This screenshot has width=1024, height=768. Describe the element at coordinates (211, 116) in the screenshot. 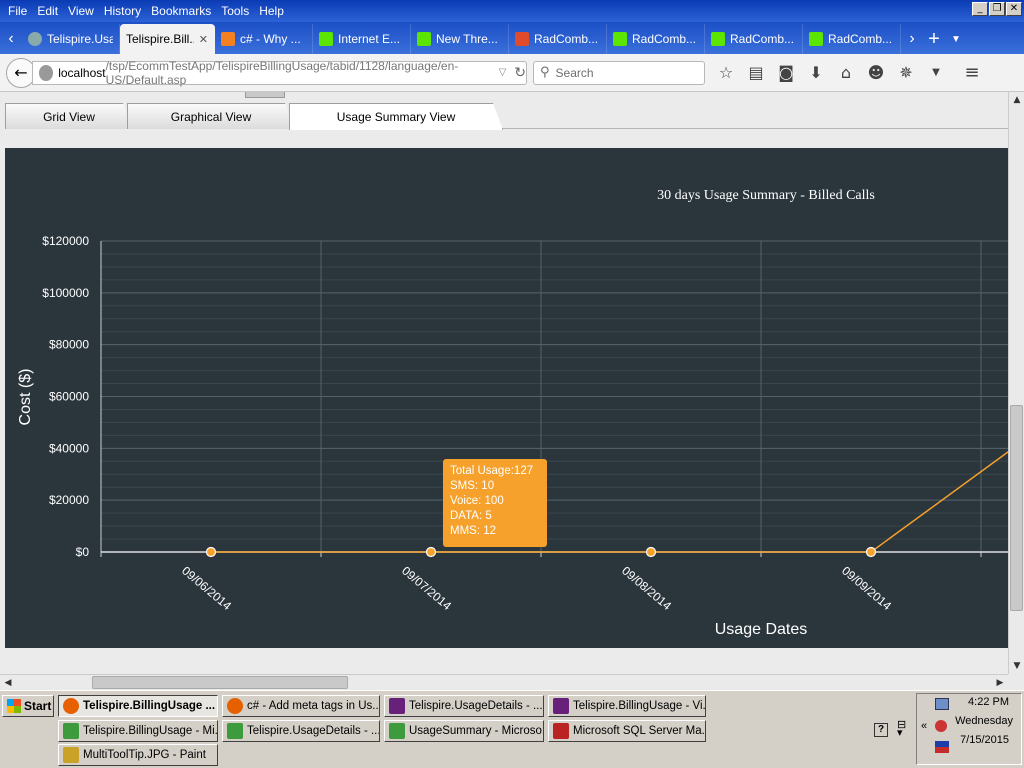

I see `tab-graphical-view: Graphical View` at that location.